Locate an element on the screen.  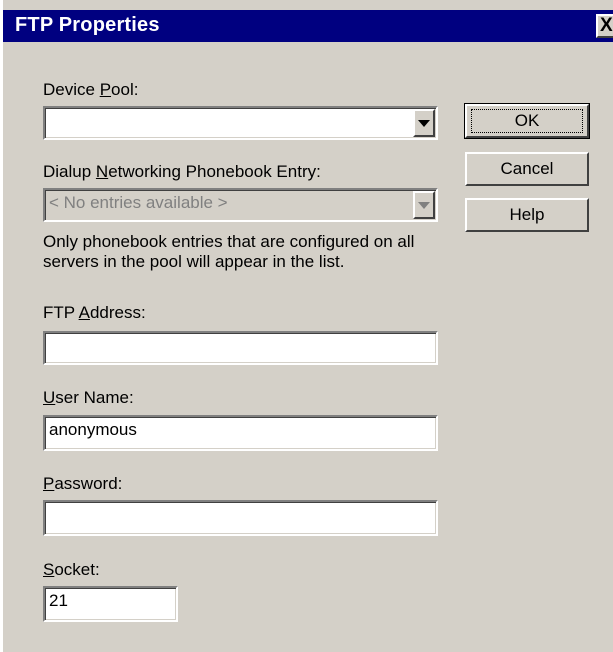
dialup-combobox: < No entries available > is located at coordinates (240, 205).